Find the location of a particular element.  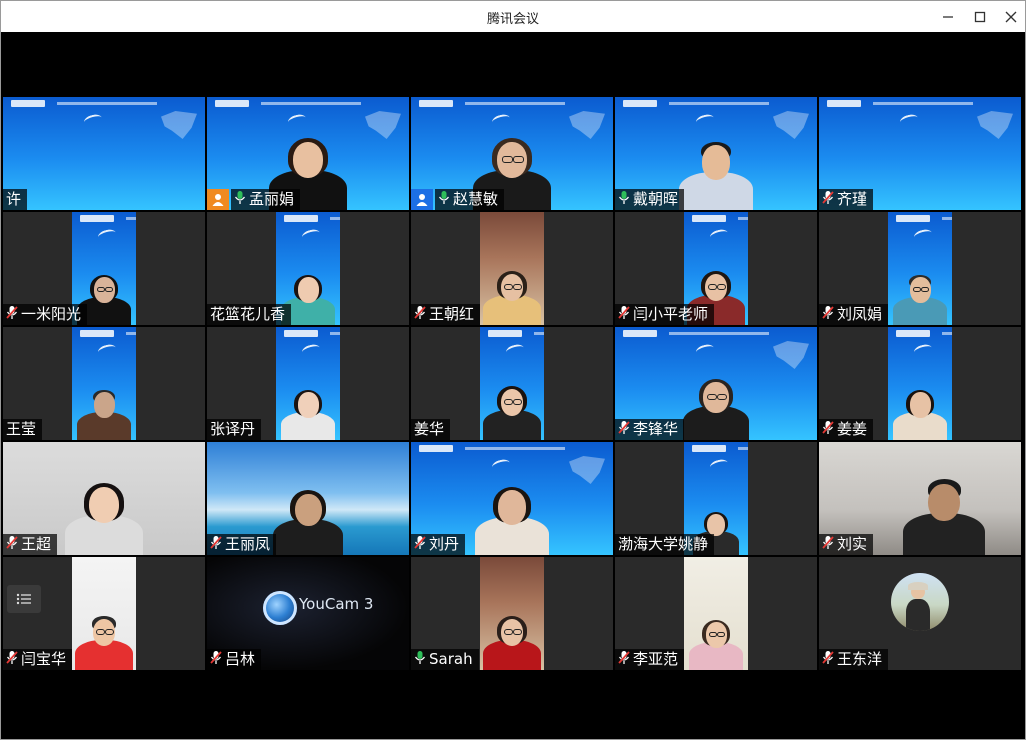

participant-nametag: Sarah is located at coordinates (445, 659).